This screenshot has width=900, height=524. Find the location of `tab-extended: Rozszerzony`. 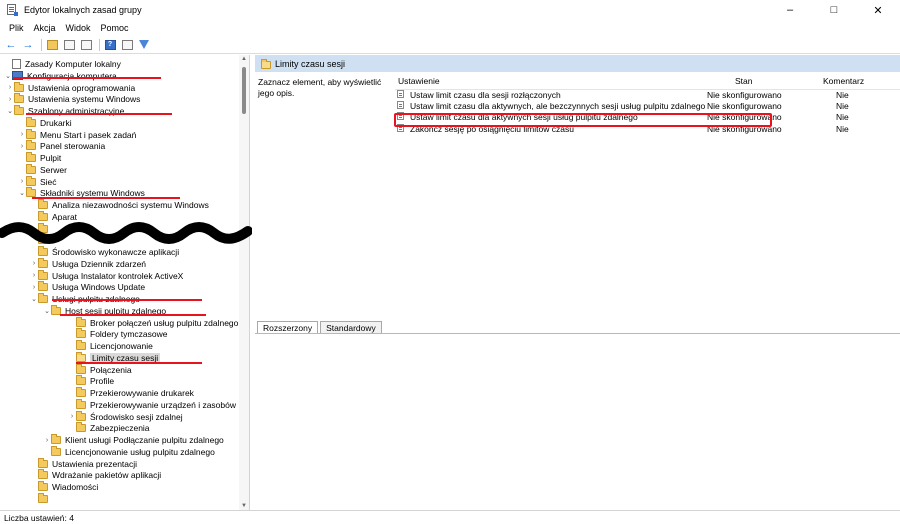

tab-extended: Rozszerzony is located at coordinates (288, 327).